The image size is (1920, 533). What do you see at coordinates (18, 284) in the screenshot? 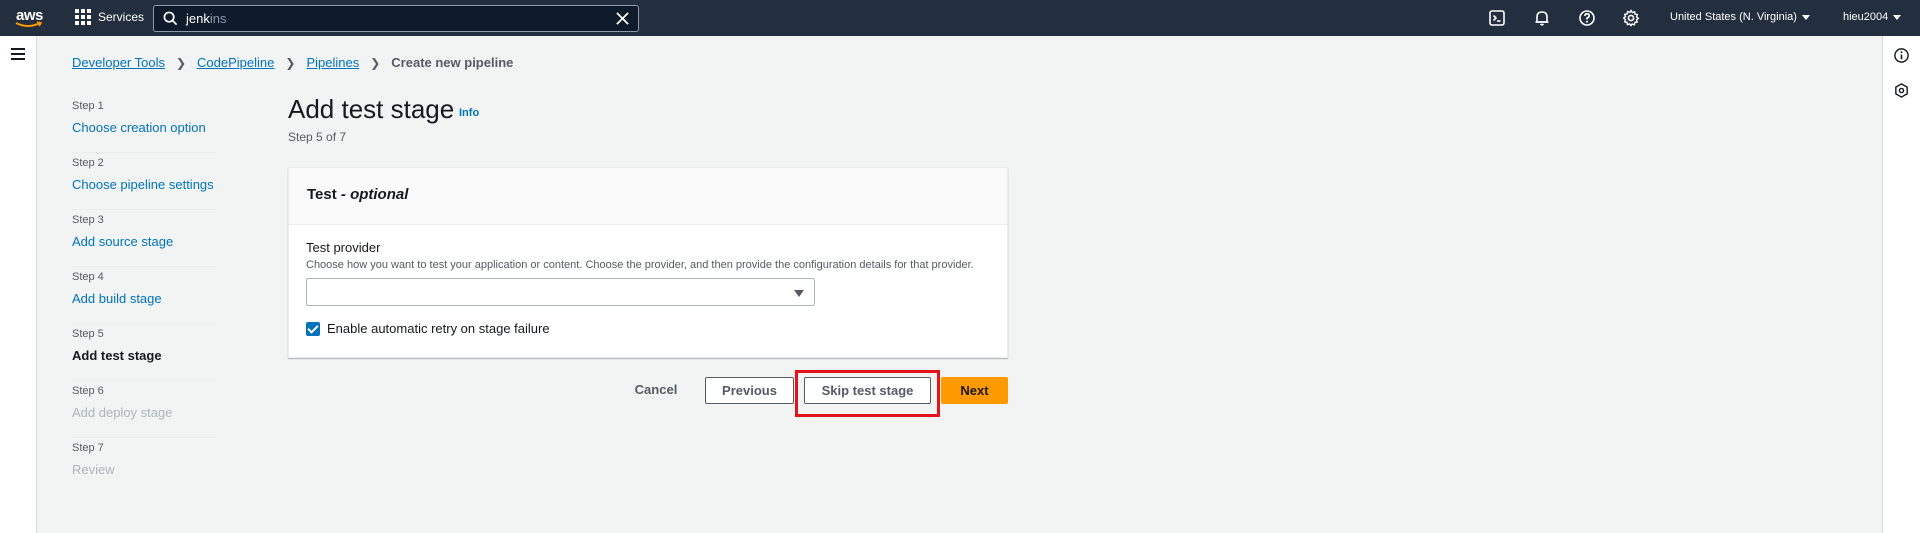
I see `left-rail` at bounding box center [18, 284].